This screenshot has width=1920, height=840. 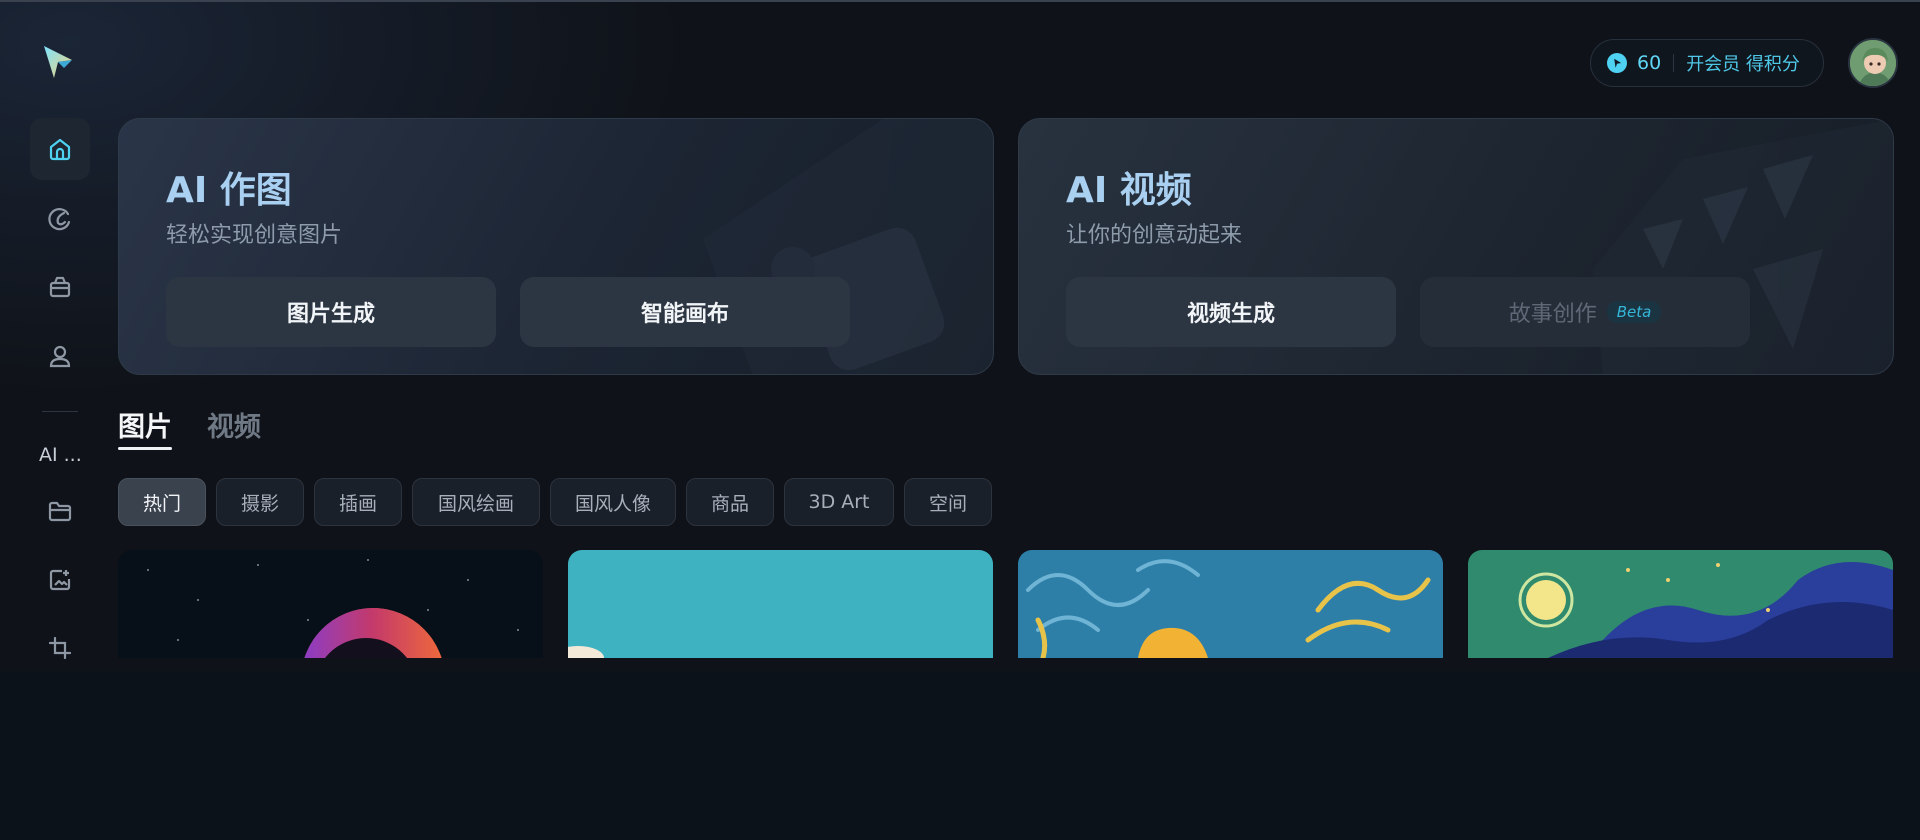 I want to click on hero-subtitle: 轻松实现创意图片, so click(x=254, y=235).